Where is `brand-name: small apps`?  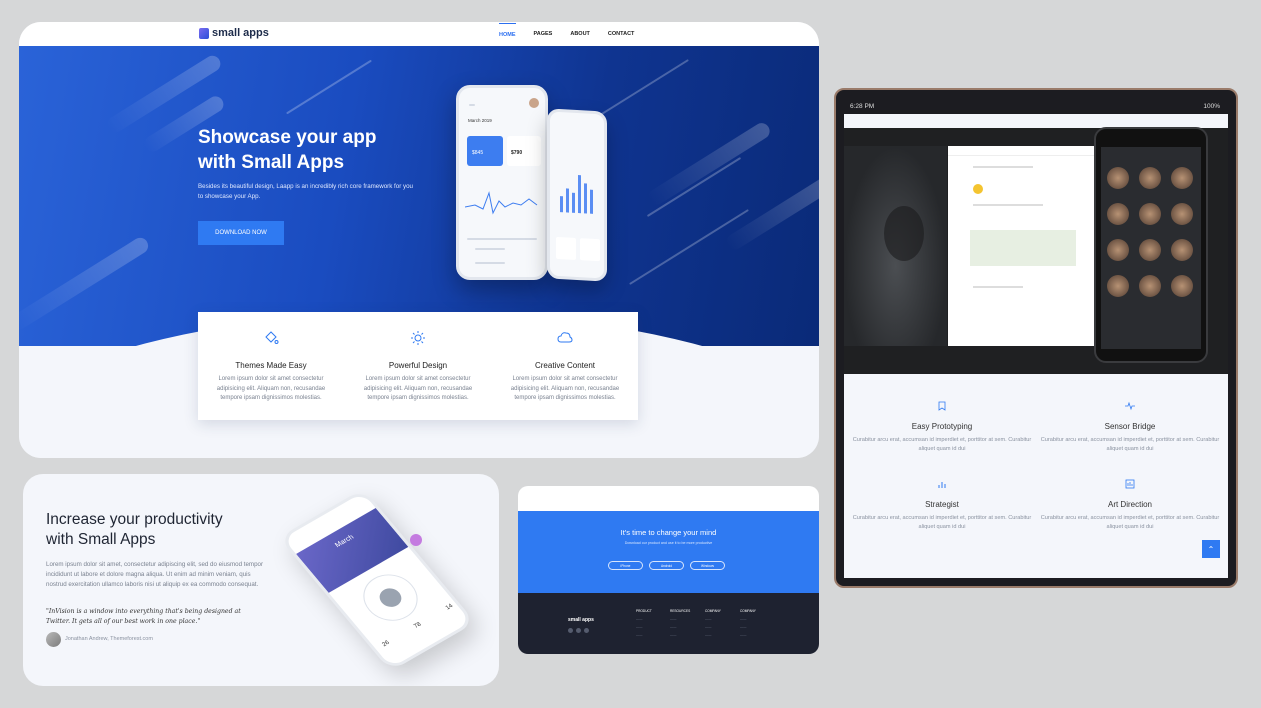
brand-name: small apps is located at coordinates (240, 33).